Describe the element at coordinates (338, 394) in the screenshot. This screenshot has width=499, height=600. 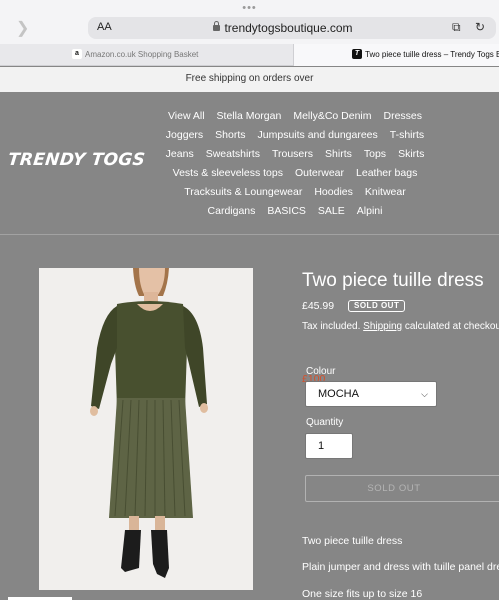
I see `colour-value: MOCHA` at that location.